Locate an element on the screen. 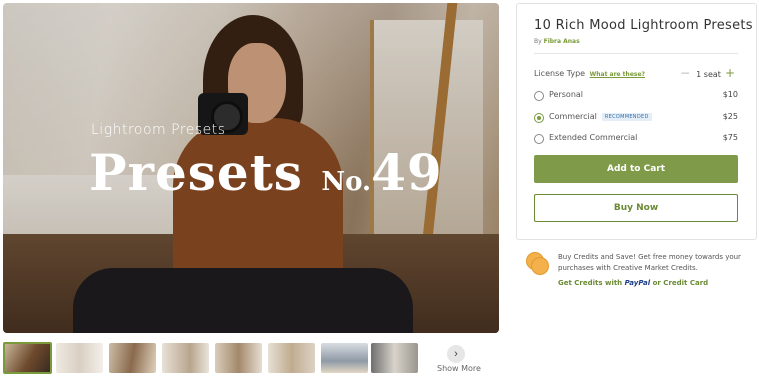  license-type-row: License Type What are these? is located at coordinates (589, 73).